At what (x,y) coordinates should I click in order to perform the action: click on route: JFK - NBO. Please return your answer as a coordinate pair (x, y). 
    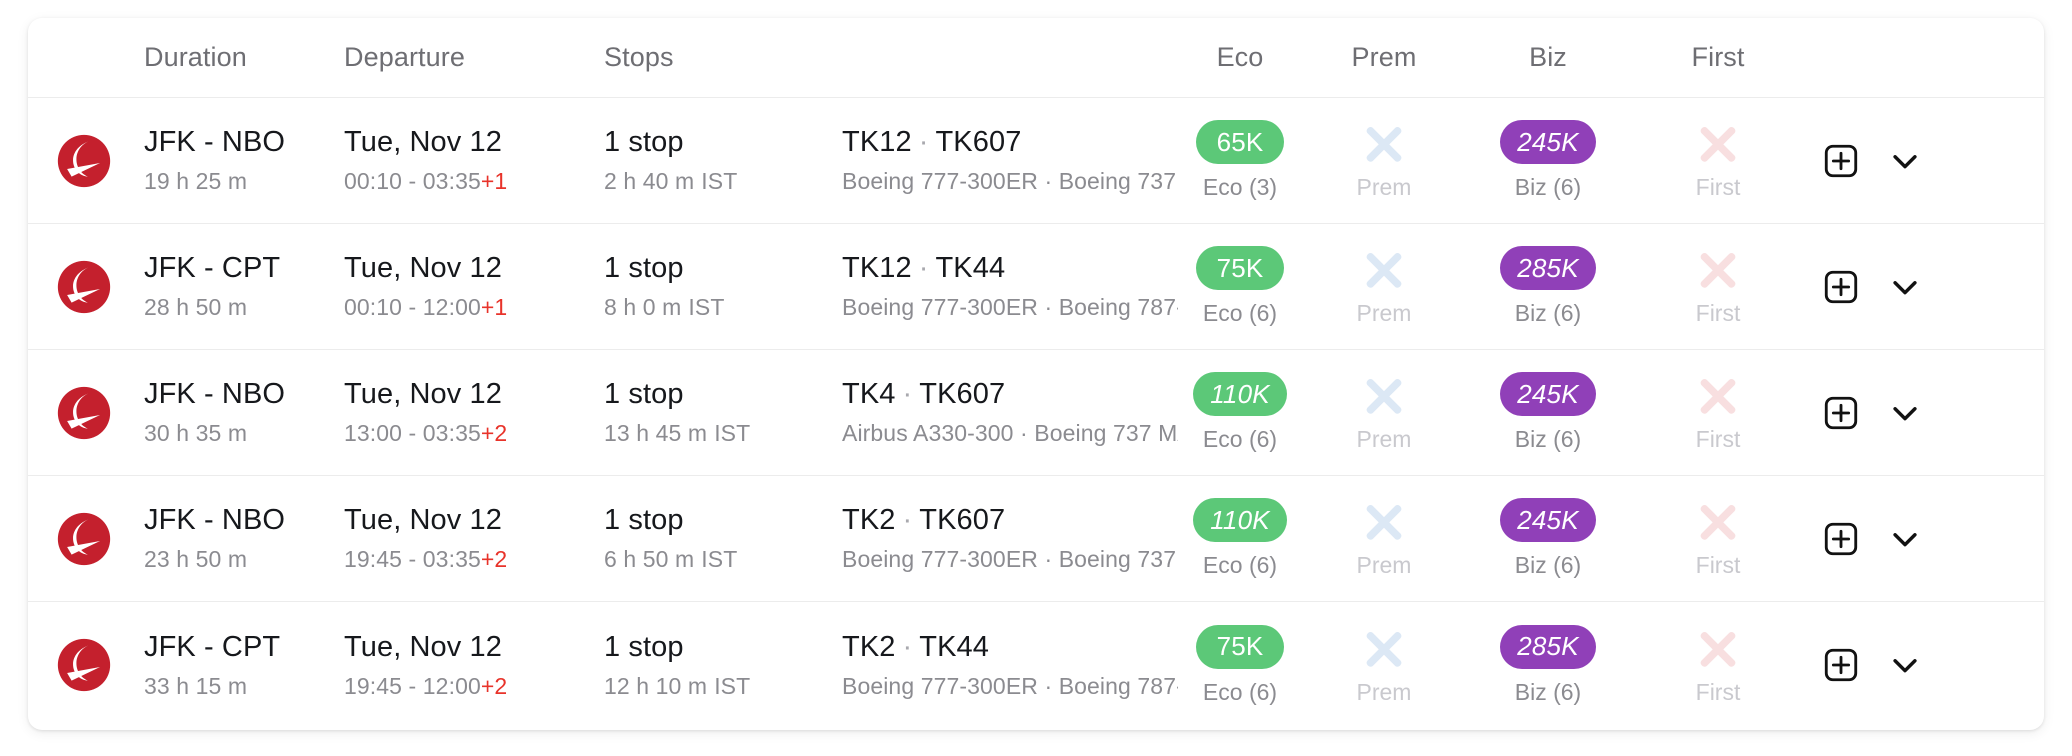
    Looking at the image, I should click on (215, 394).